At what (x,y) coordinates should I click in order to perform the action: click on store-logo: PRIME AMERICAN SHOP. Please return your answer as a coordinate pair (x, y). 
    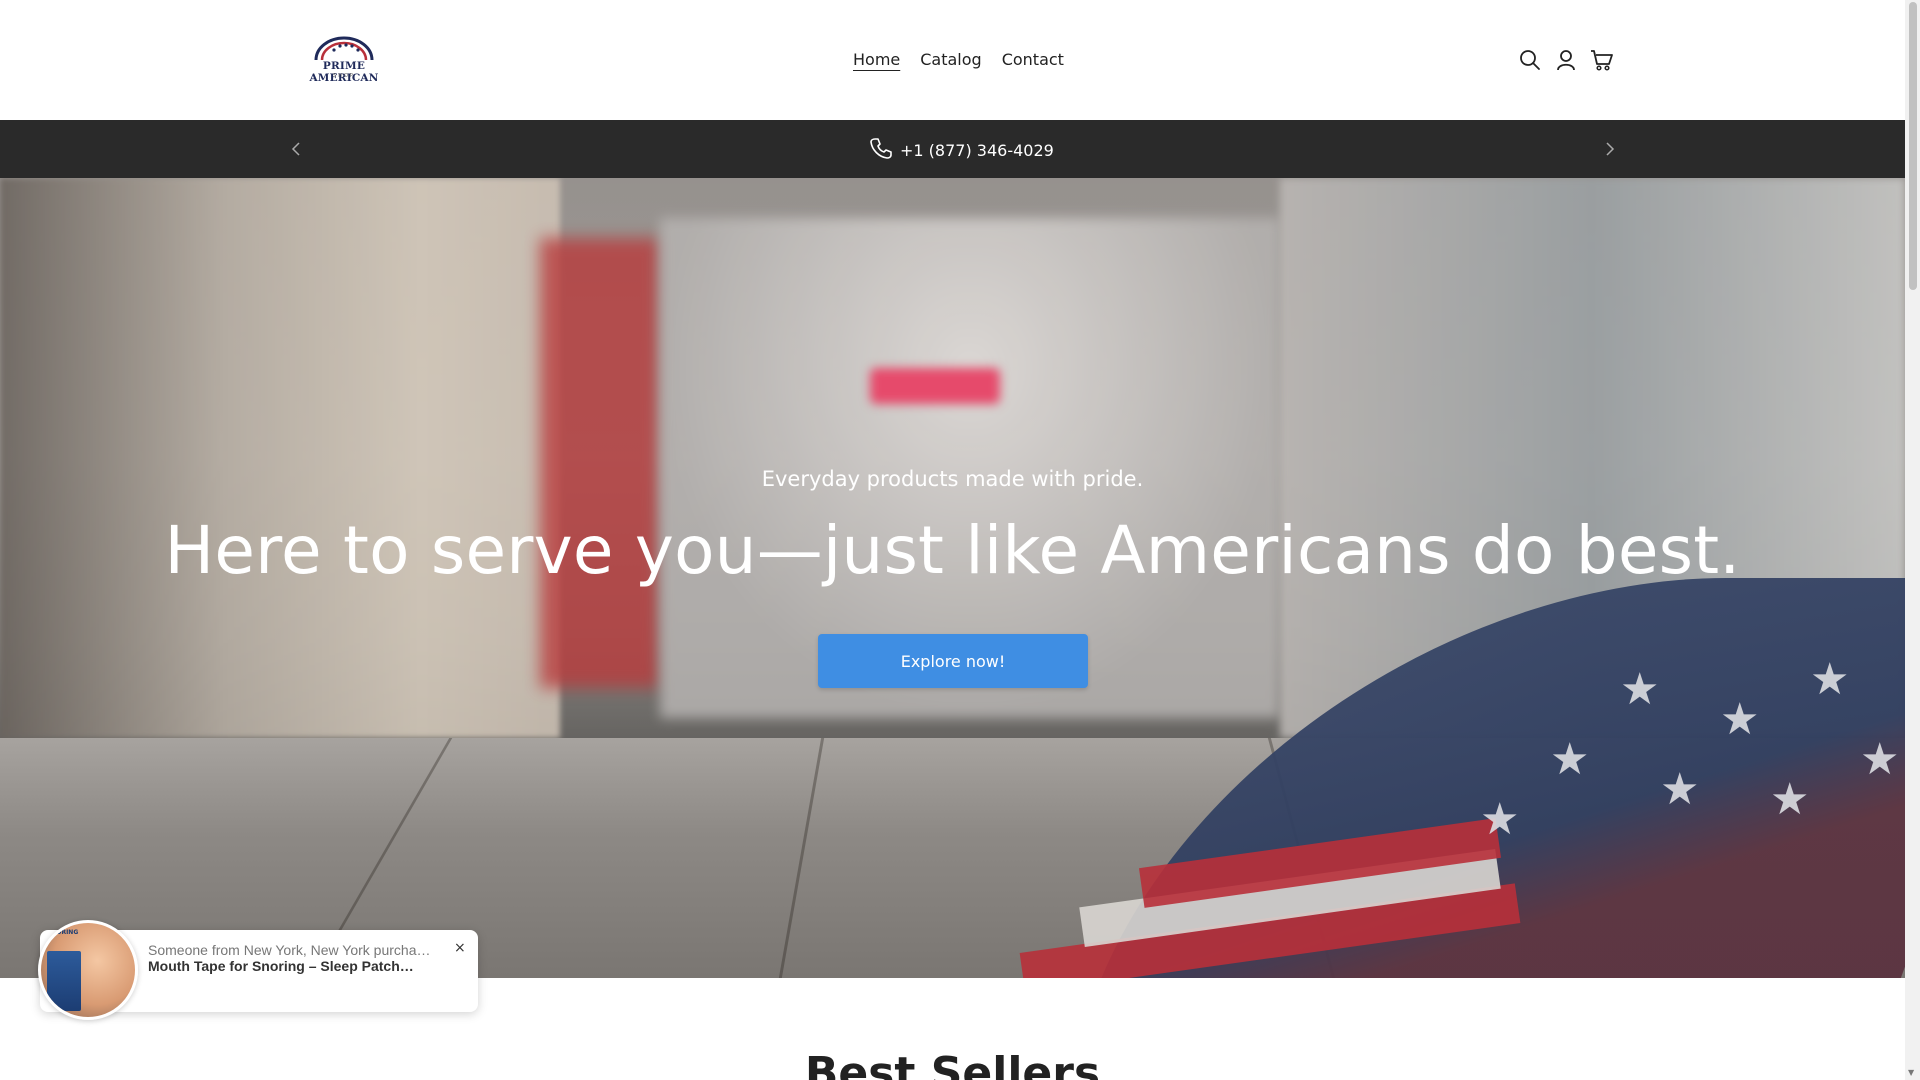
    Looking at the image, I should click on (344, 59).